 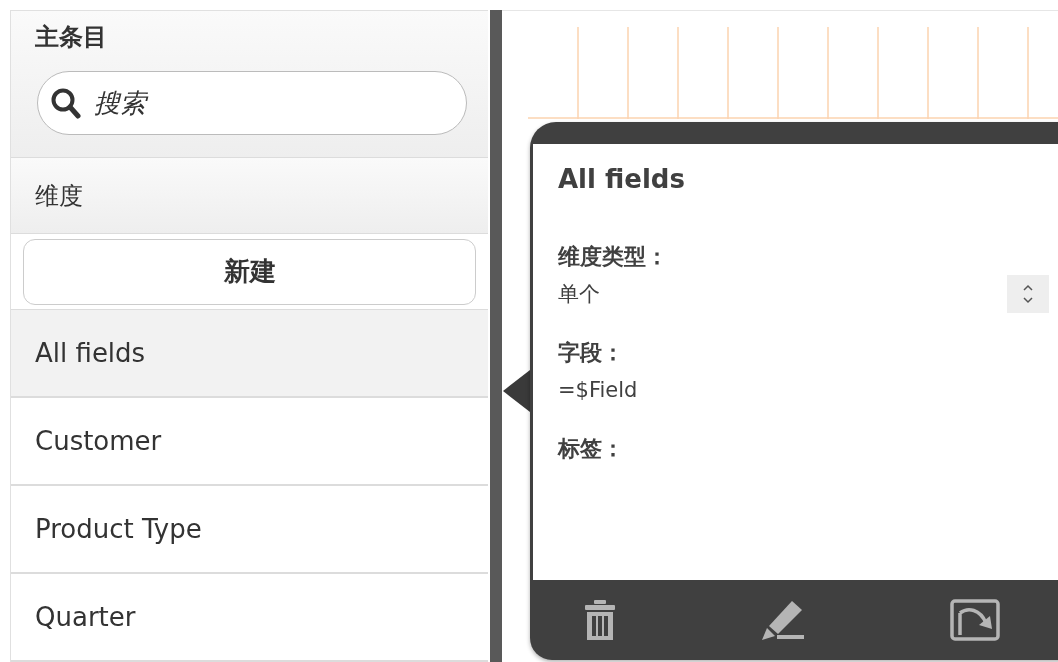 I want to click on expand-icon, so click(x=975, y=620).